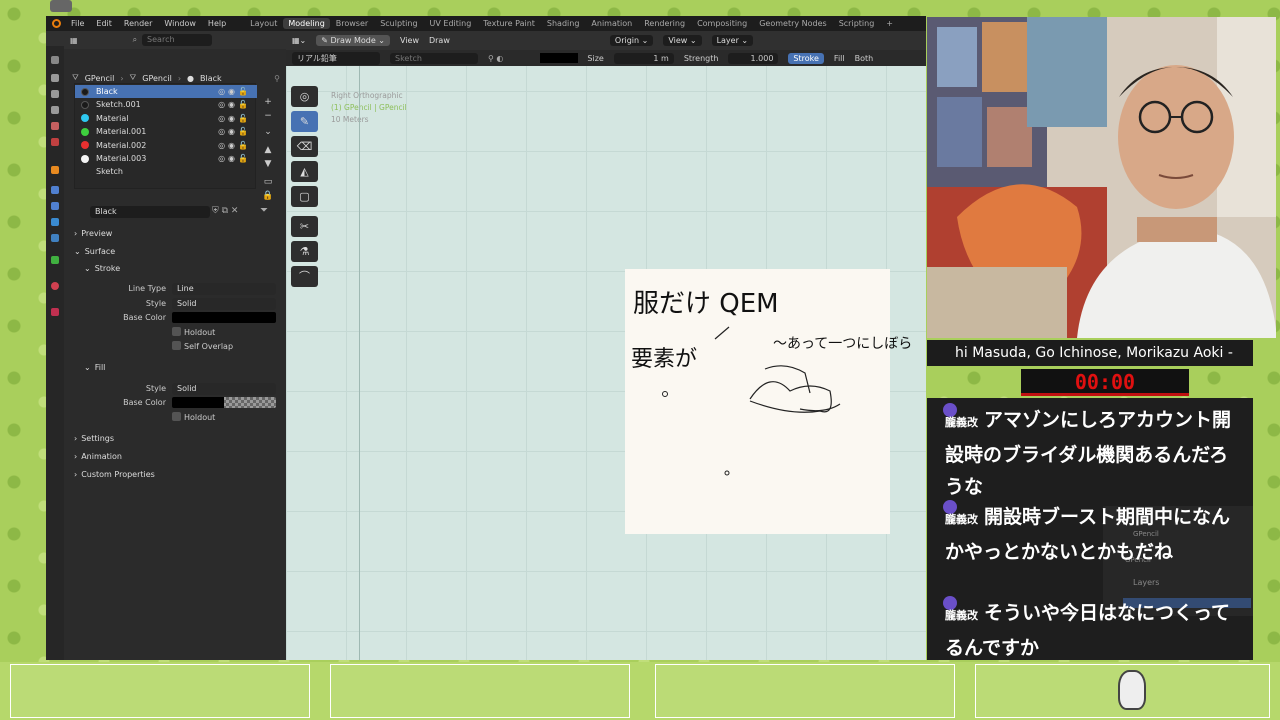  What do you see at coordinates (611, 23) in the screenshot?
I see `tab-animation: Animation` at bounding box center [611, 23].